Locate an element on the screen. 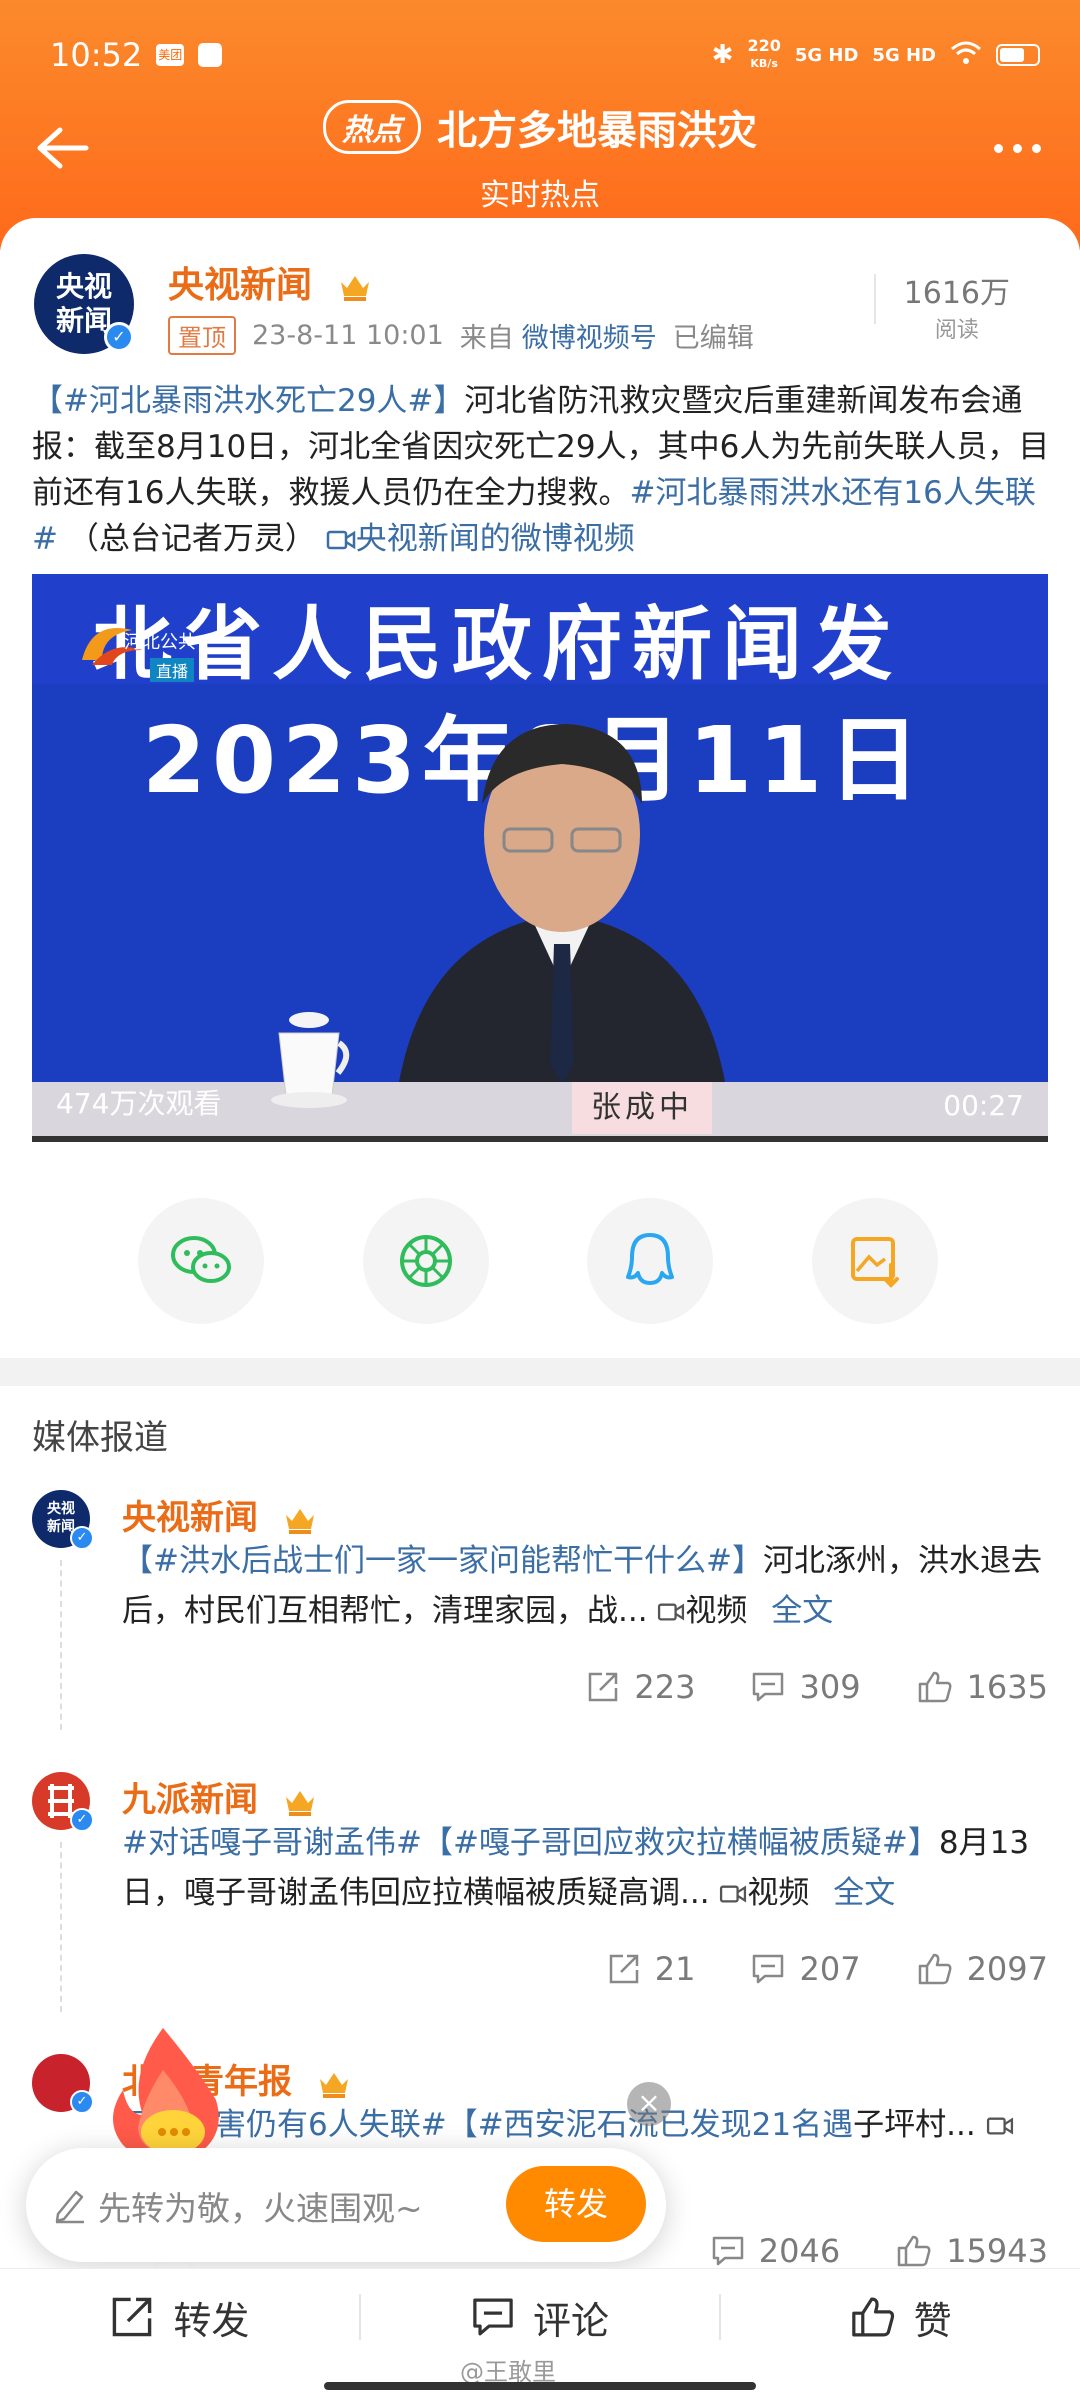  signal-2: 5G HD is located at coordinates (904, 55).